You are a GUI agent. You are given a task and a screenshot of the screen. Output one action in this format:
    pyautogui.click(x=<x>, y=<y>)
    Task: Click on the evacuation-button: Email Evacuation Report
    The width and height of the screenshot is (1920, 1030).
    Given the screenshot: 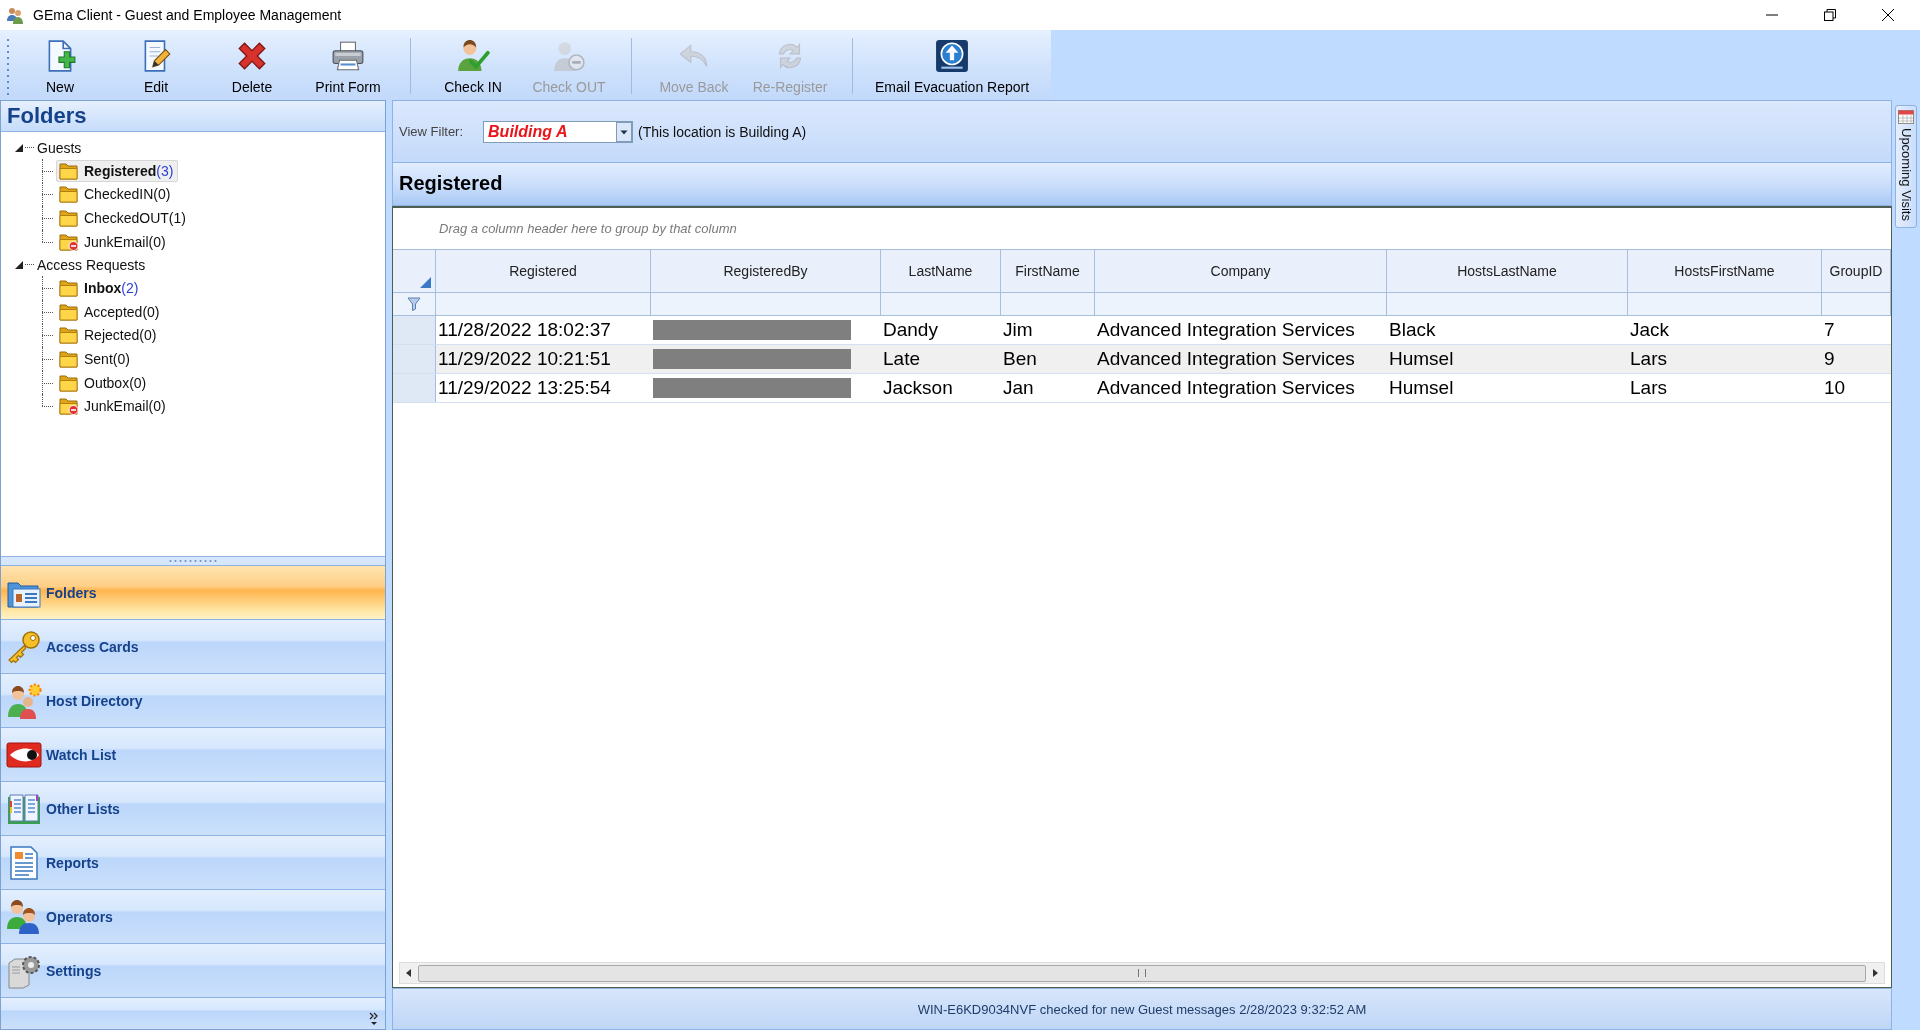 What is the action you would take?
    pyautogui.click(x=952, y=66)
    